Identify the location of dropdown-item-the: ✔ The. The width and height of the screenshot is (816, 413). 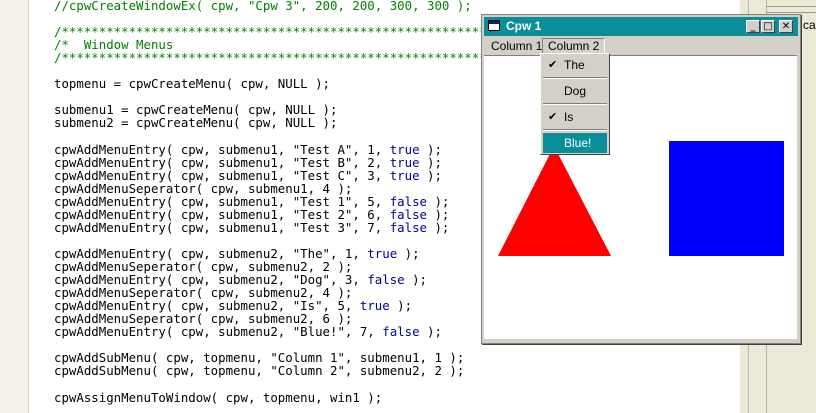
(575, 65).